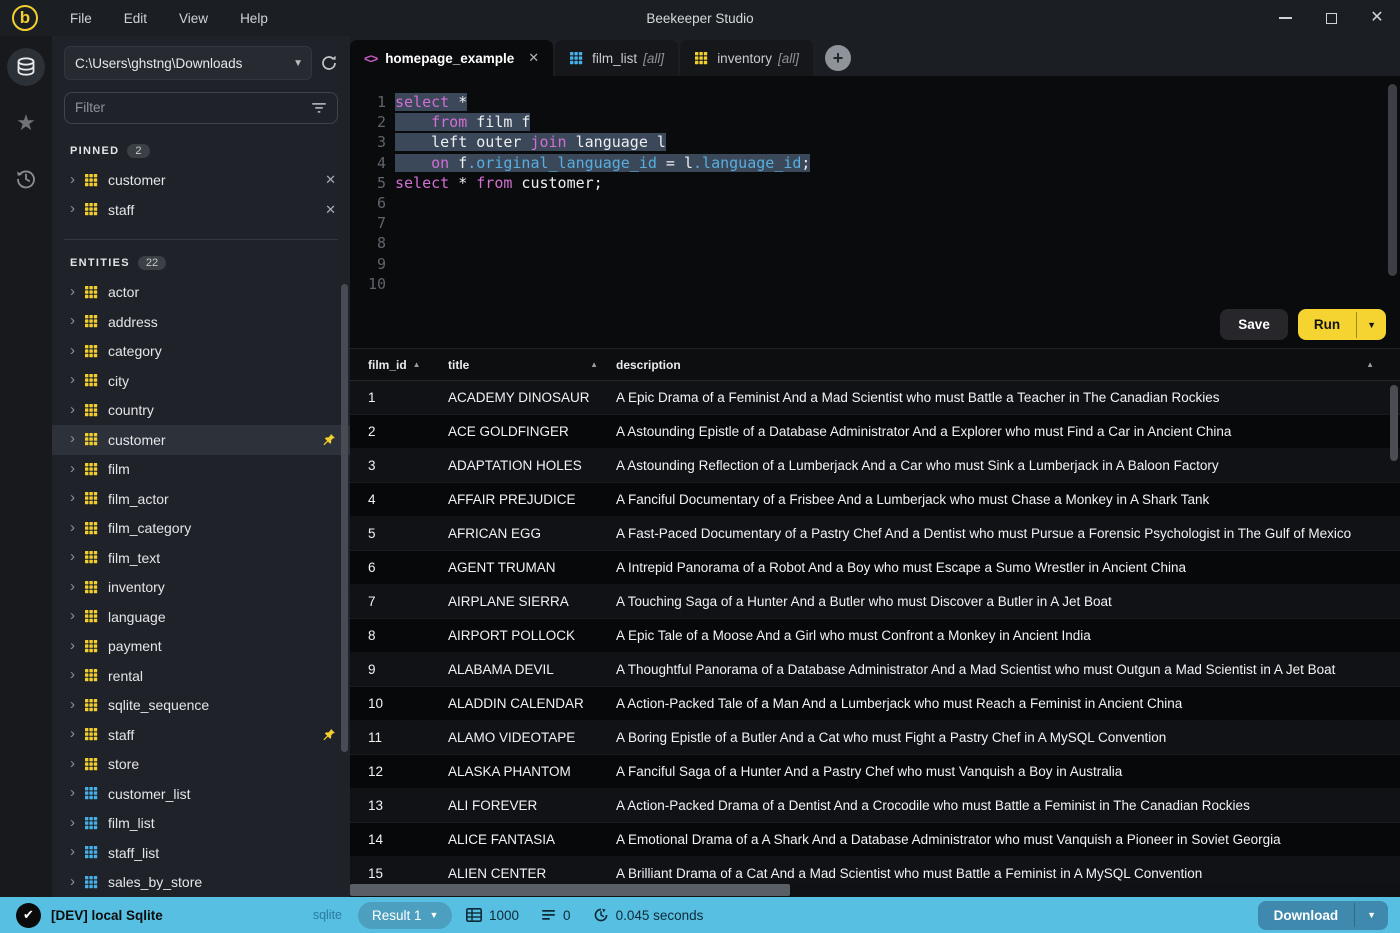 This screenshot has width=1400, height=933. I want to click on cell-title: AGENT TRUMAN, so click(514, 567).